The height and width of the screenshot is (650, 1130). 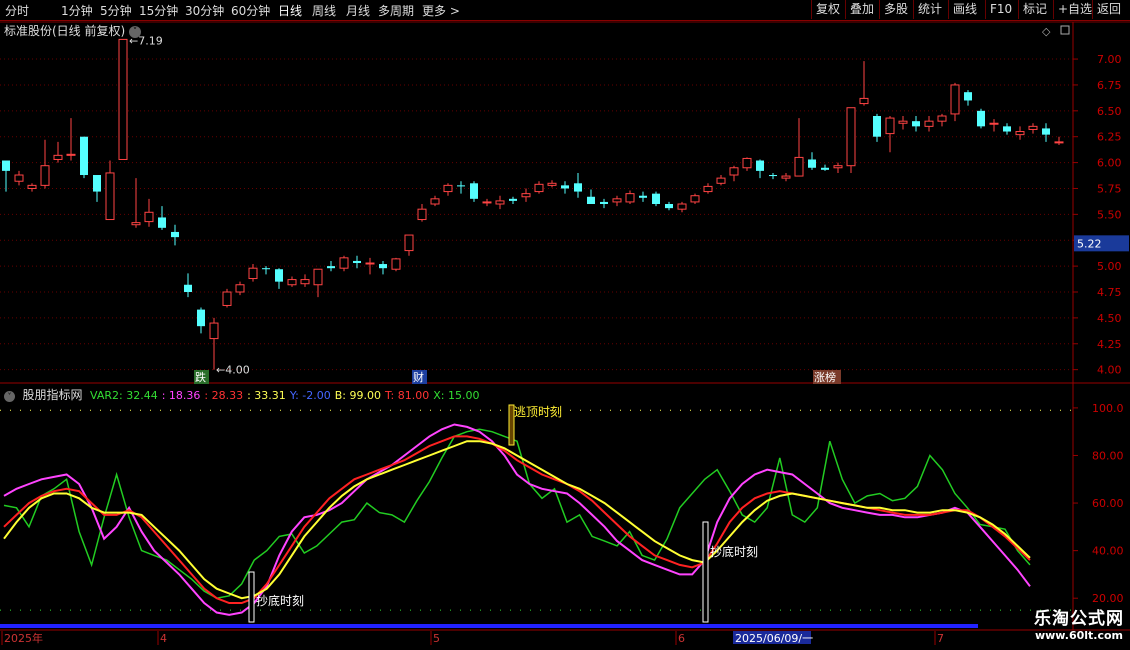 What do you see at coordinates (116, 10) in the screenshot?
I see `period-tab-2: 5分钟` at bounding box center [116, 10].